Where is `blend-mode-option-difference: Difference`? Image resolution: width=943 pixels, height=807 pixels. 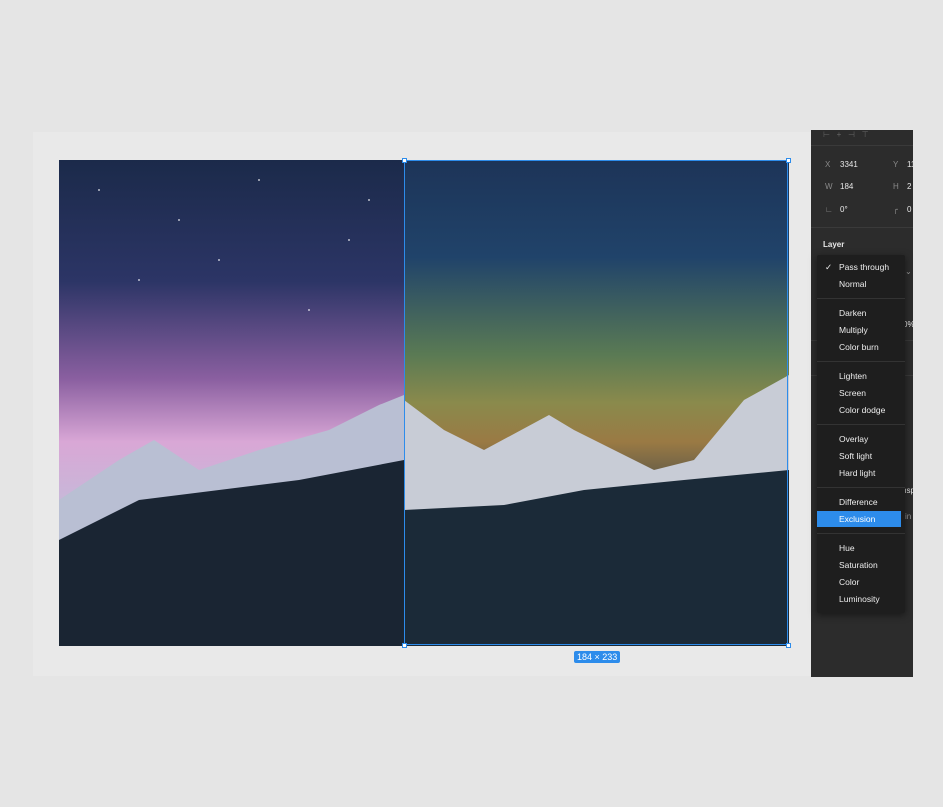 blend-mode-option-difference: Difference is located at coordinates (859, 502).